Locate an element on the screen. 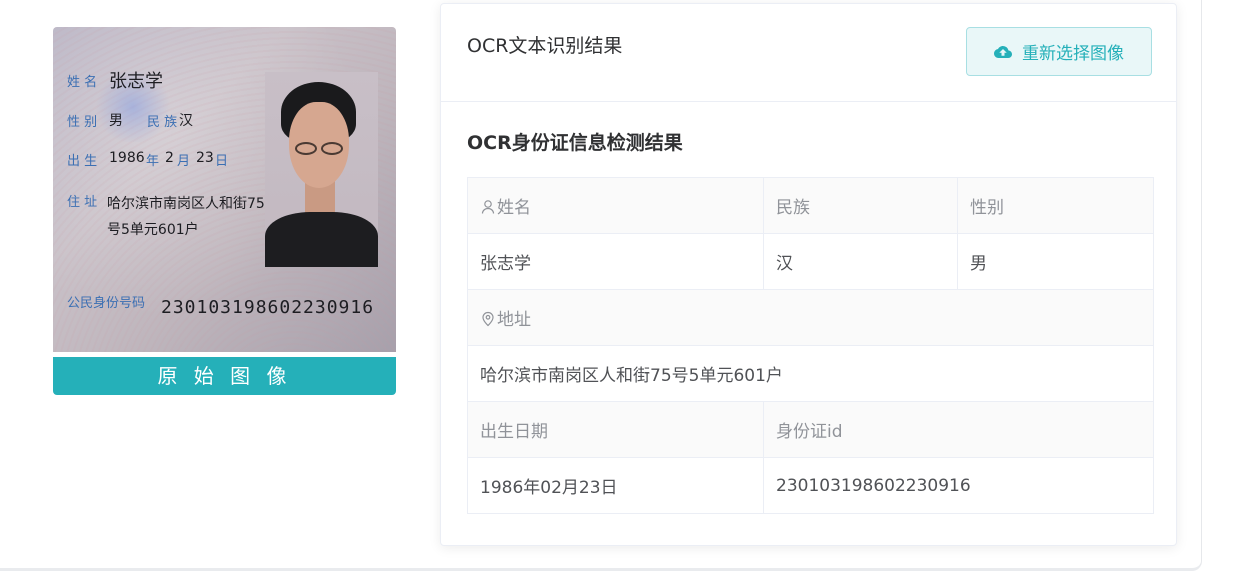  id-number-header: 身份证id is located at coordinates (958, 429).